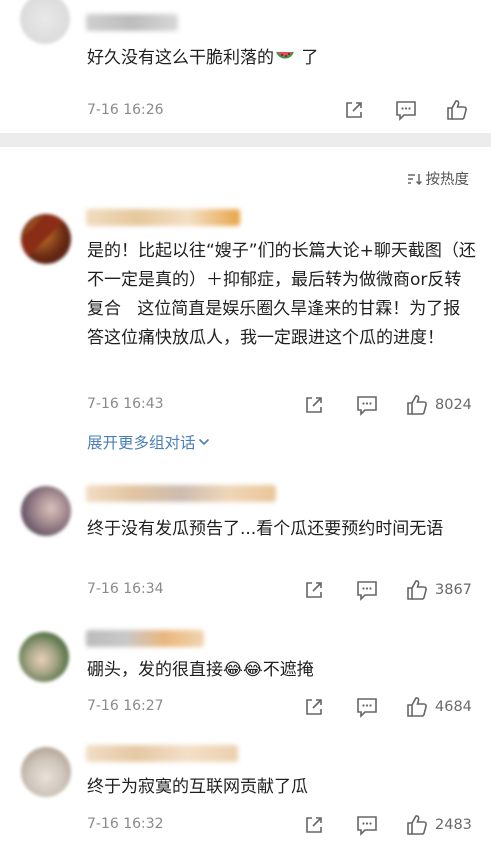 The height and width of the screenshot is (852, 491). I want to click on sort-icon, so click(414, 179).